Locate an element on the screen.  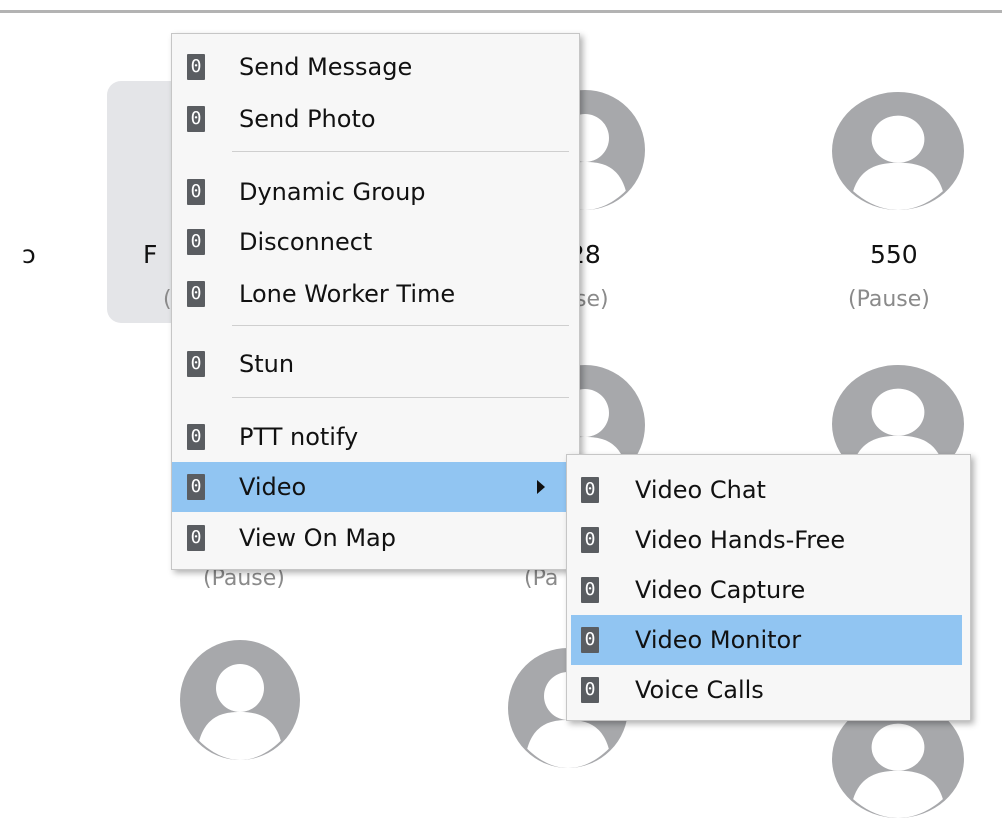
menu-item-send-message: 0 Send Message is located at coordinates (375, 67).